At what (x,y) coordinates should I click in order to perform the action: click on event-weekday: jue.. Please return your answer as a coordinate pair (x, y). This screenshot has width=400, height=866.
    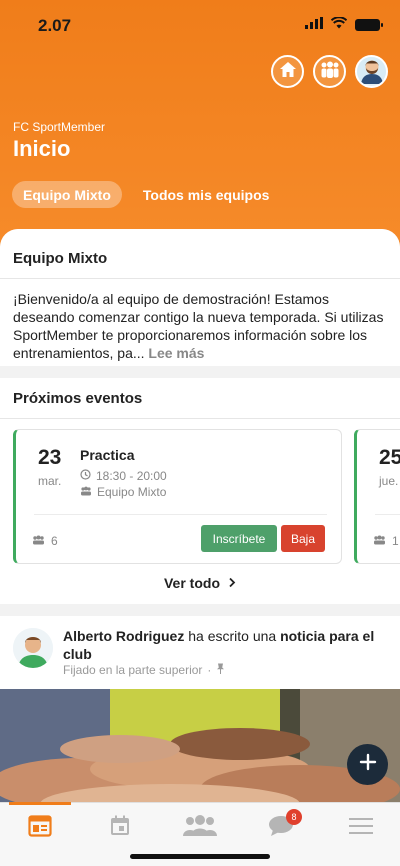
    Looking at the image, I should click on (389, 481).